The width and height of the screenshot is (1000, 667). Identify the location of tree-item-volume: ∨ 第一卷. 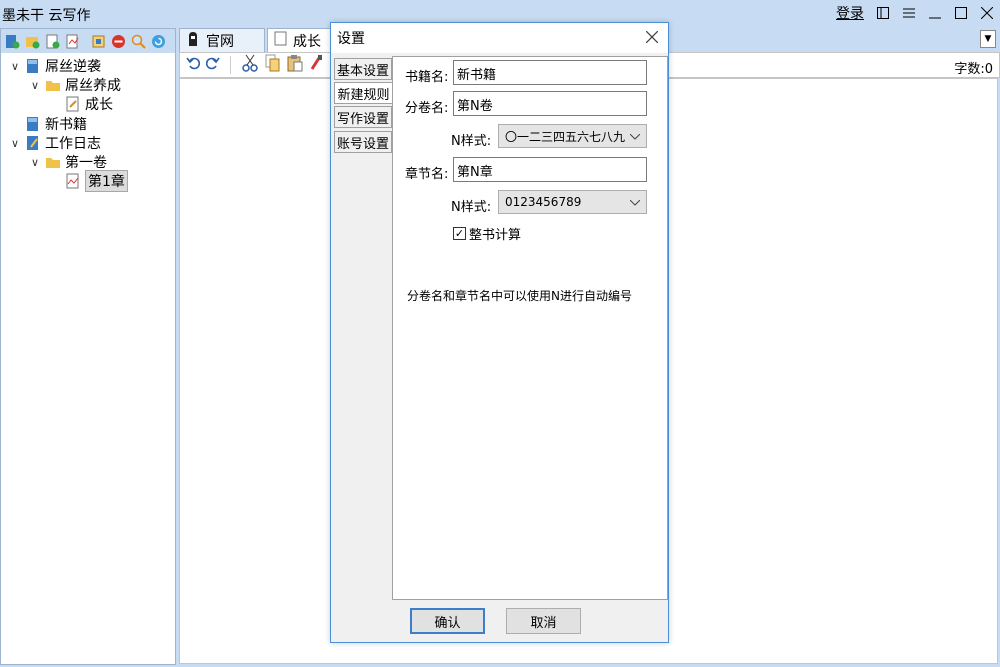
(68, 162).